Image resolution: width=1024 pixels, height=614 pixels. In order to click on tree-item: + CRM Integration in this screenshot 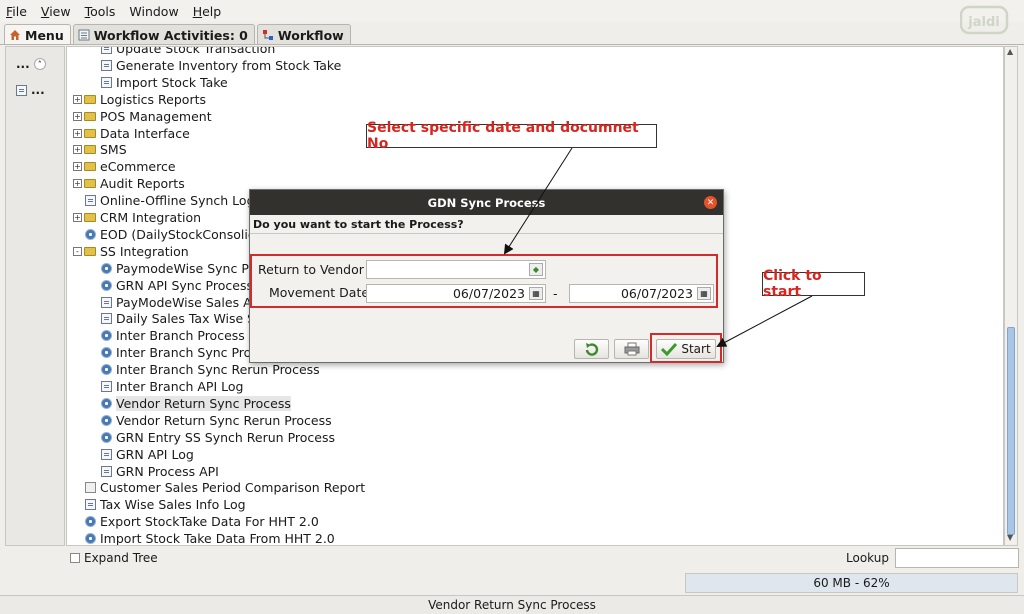, I will do `click(137, 217)`.